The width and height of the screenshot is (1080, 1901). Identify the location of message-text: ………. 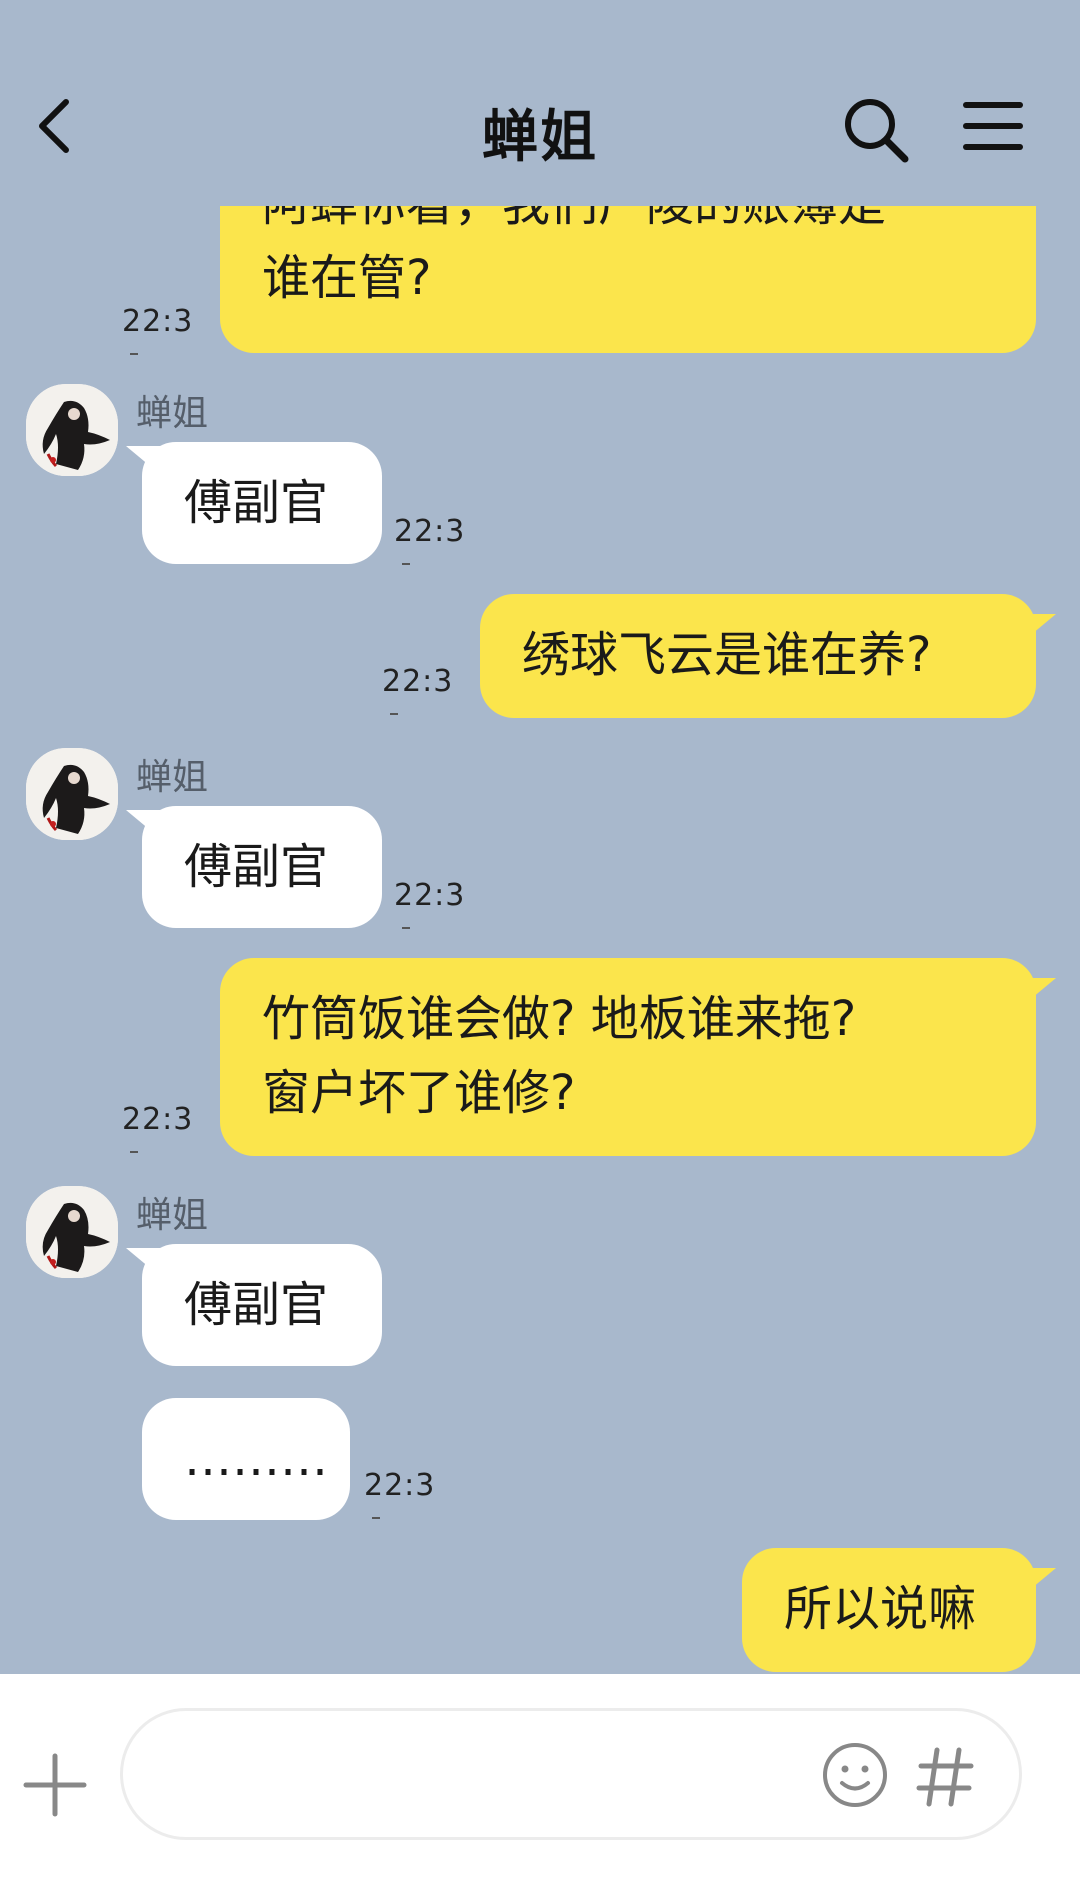
(256, 1459).